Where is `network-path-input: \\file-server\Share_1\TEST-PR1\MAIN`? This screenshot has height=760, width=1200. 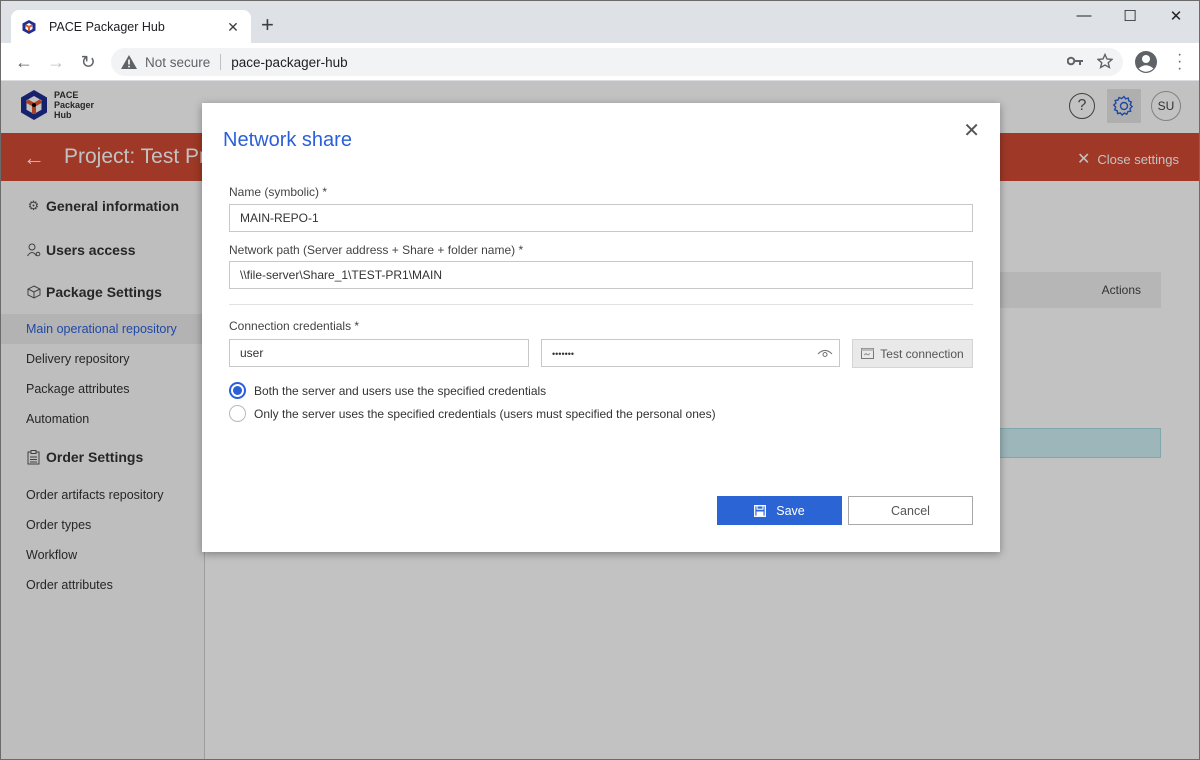 network-path-input: \\file-server\Share_1\TEST-PR1\MAIN is located at coordinates (601, 275).